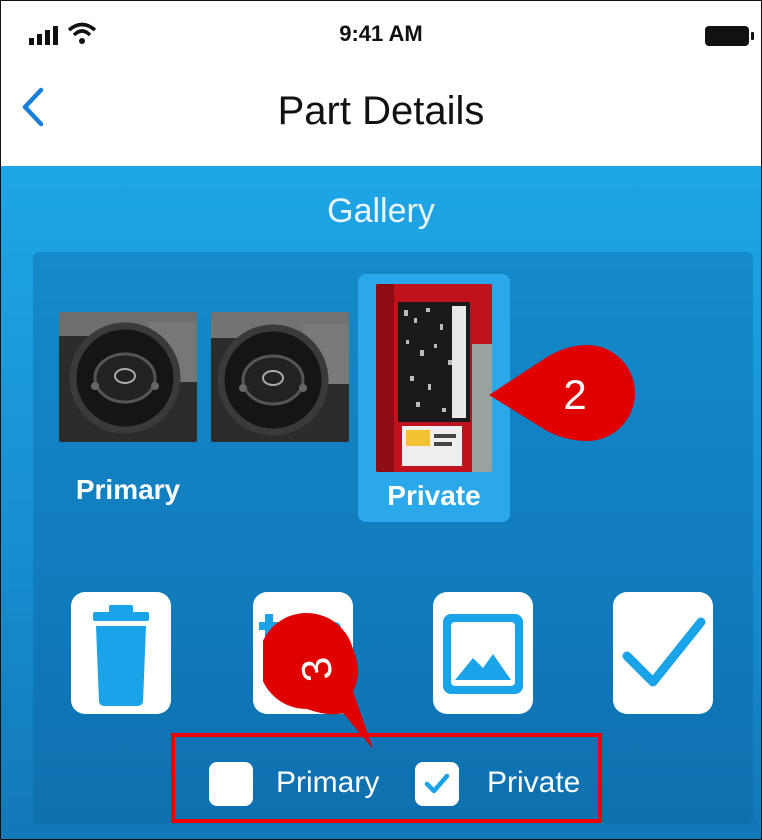  I want to click on thumb-caption-private: Private, so click(434, 495).